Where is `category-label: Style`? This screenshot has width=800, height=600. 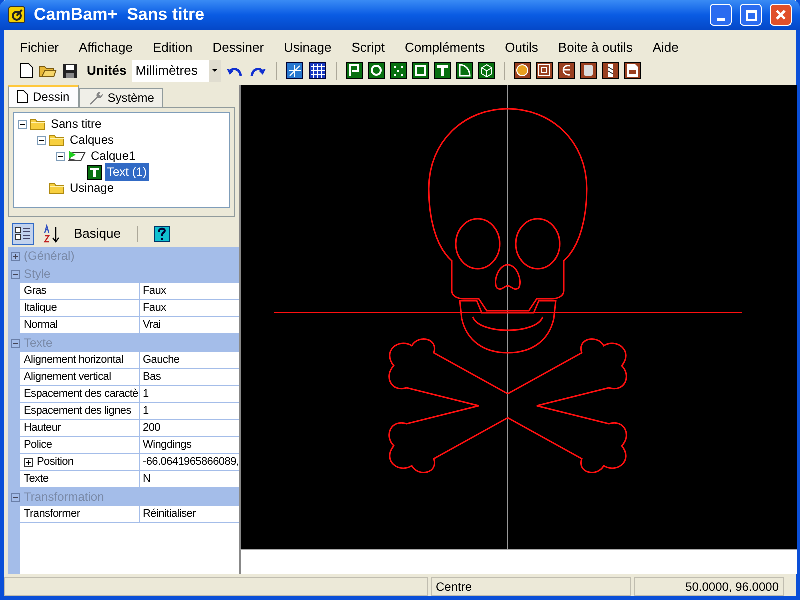
category-label: Style is located at coordinates (37, 274).